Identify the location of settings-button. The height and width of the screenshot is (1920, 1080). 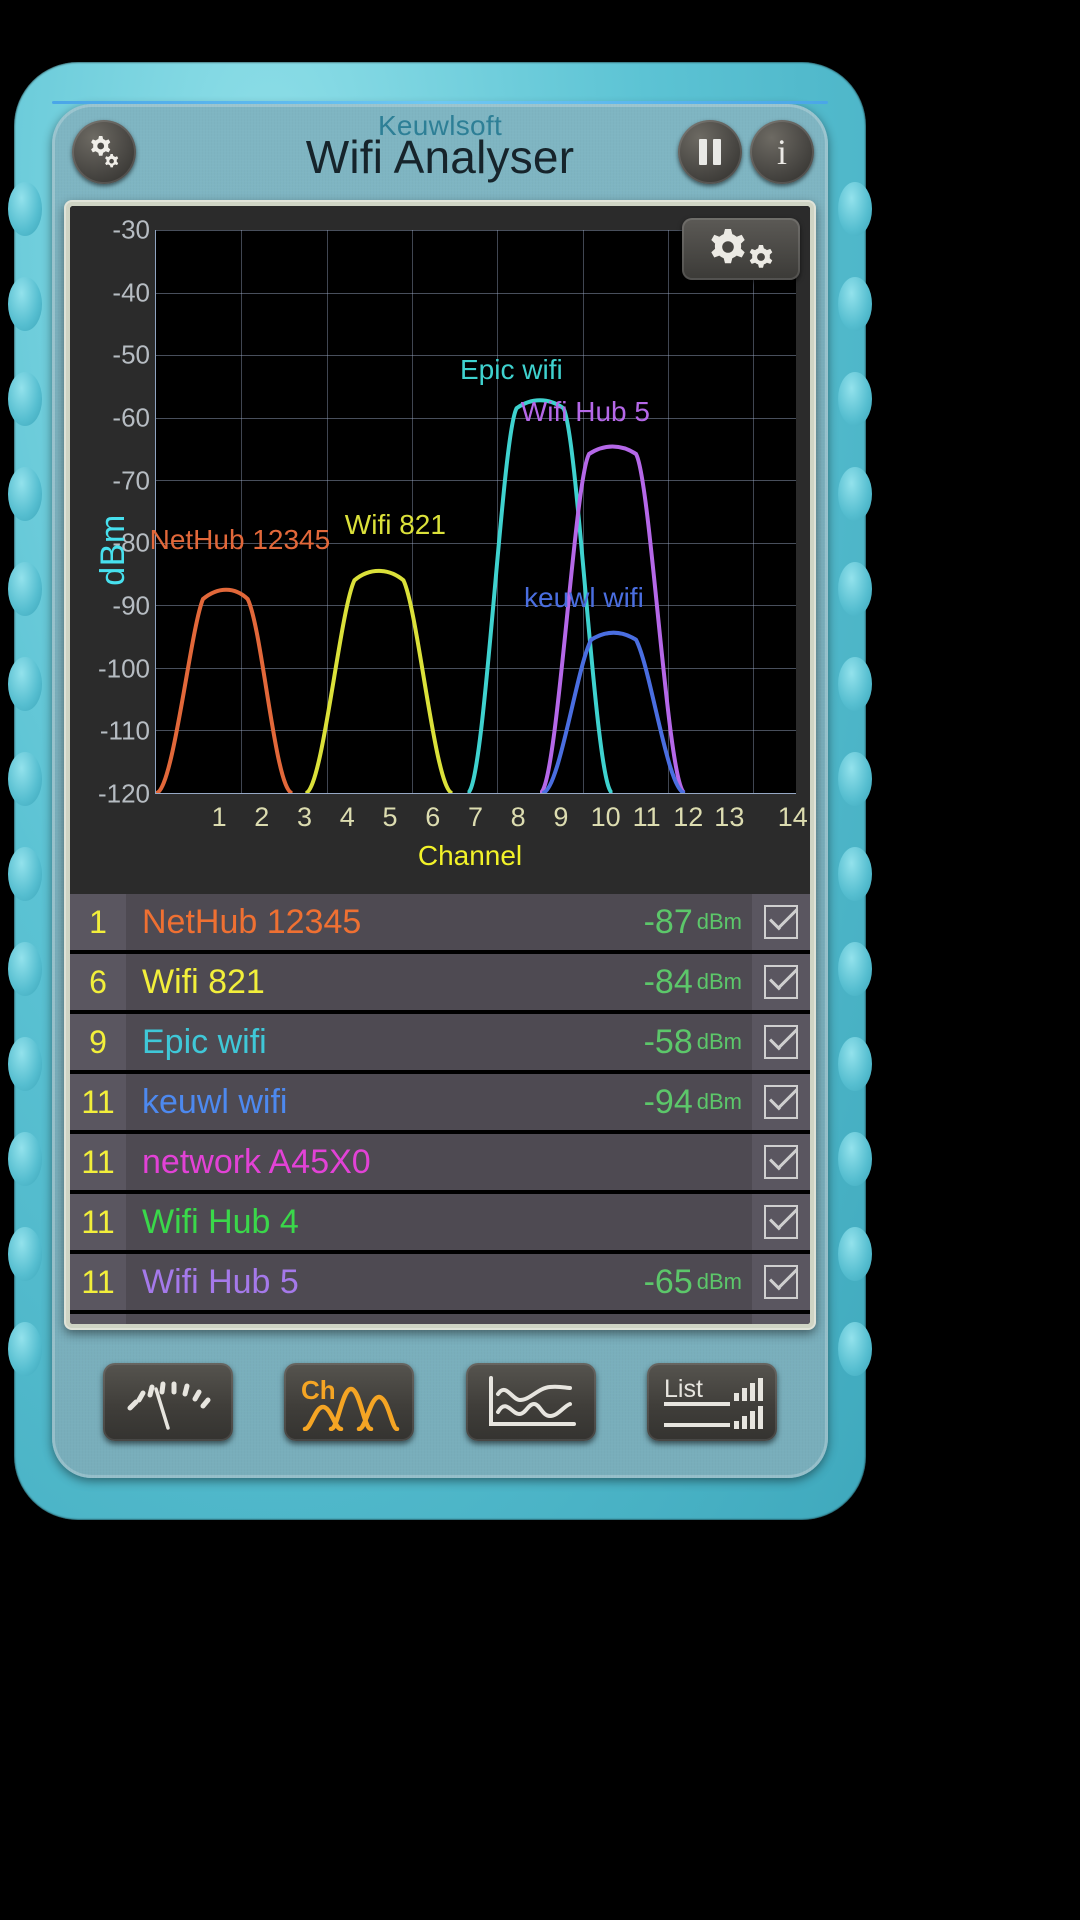
(104, 152).